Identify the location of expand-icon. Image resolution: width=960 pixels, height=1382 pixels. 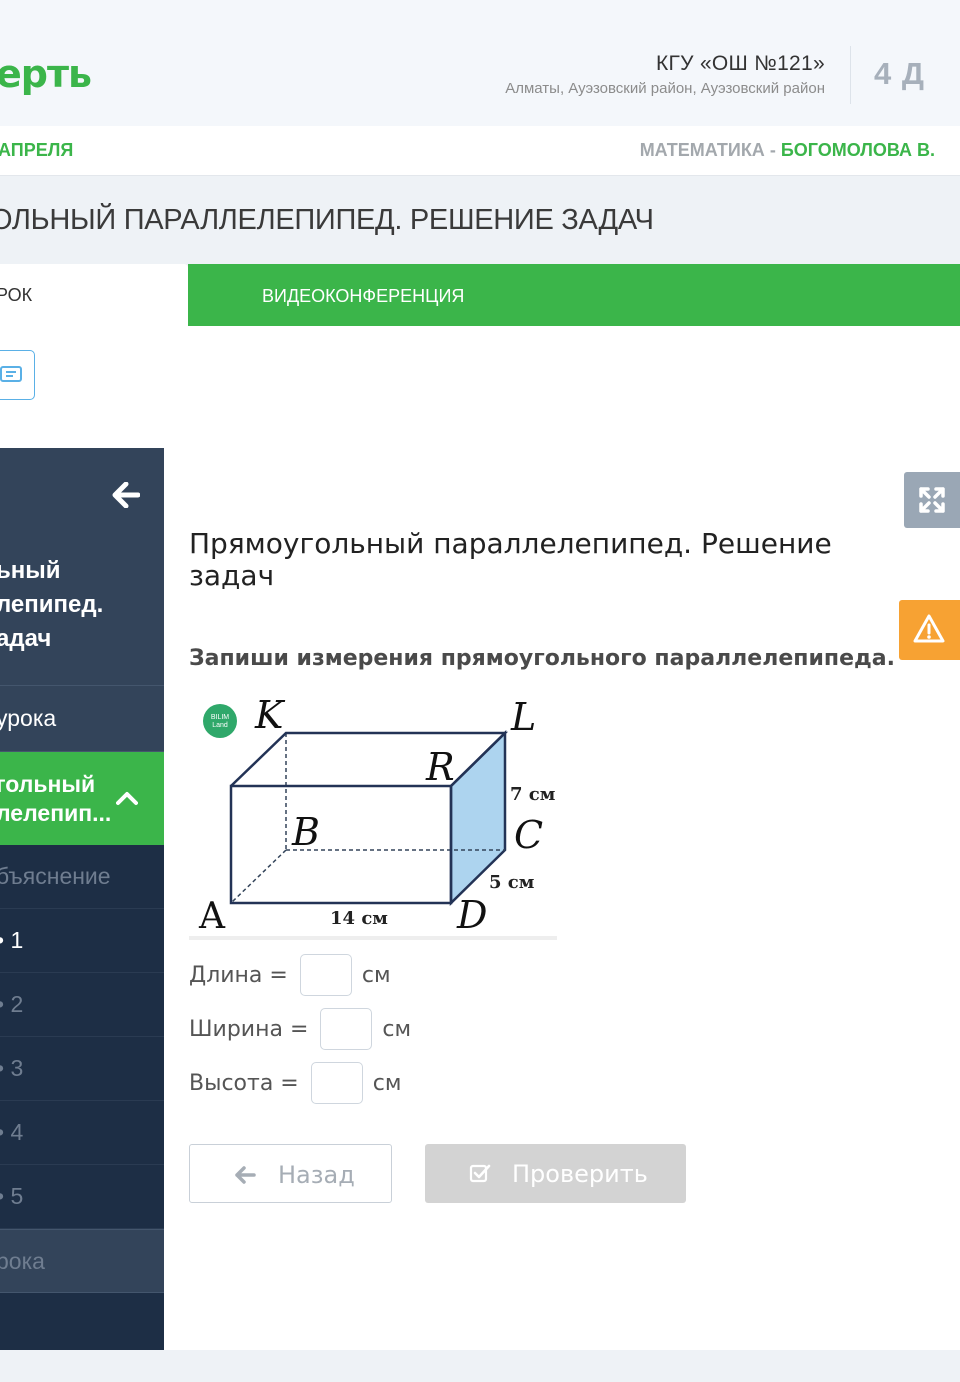
(932, 500).